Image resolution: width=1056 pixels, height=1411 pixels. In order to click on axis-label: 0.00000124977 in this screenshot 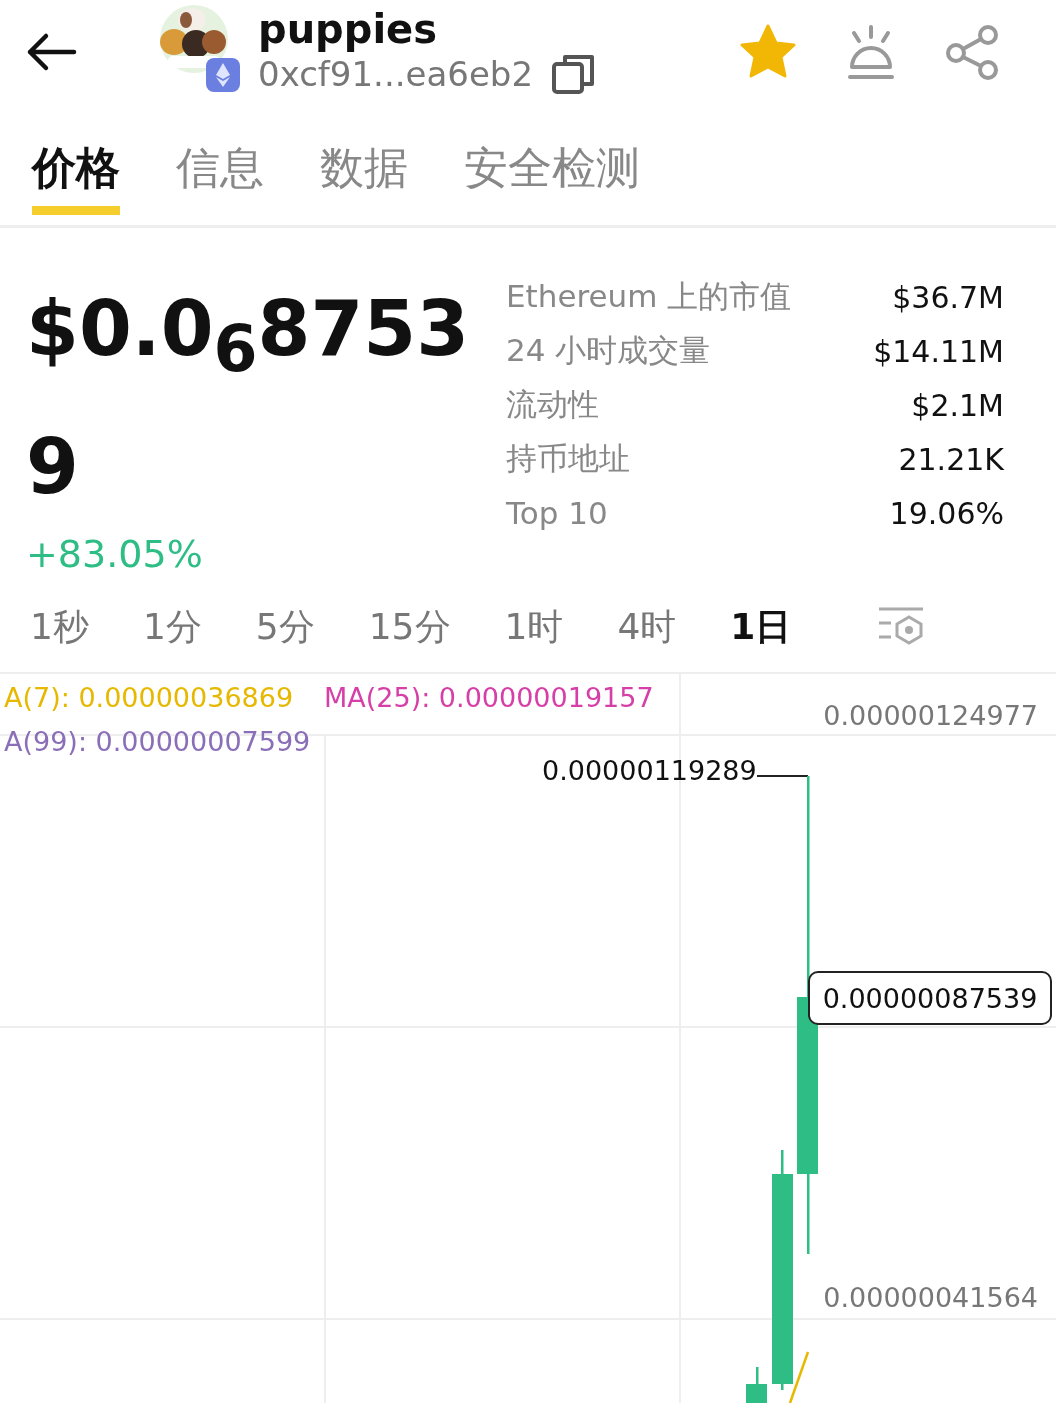, I will do `click(930, 715)`.